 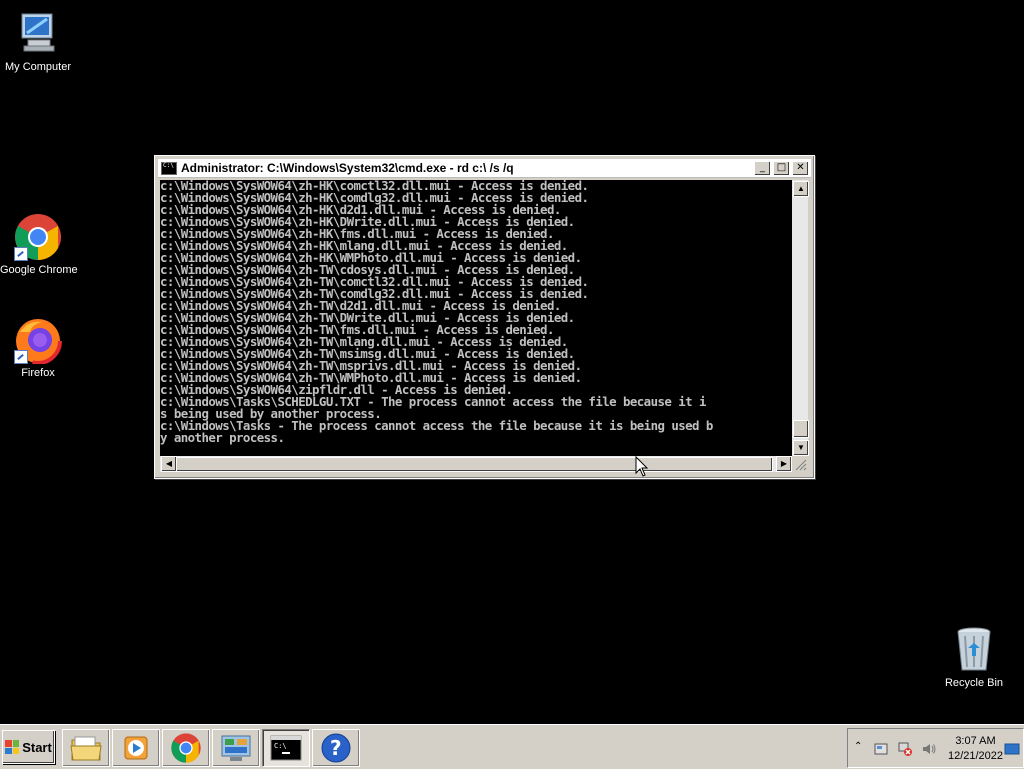 I want to click on taskbar-app-explorer, so click(x=86, y=748).